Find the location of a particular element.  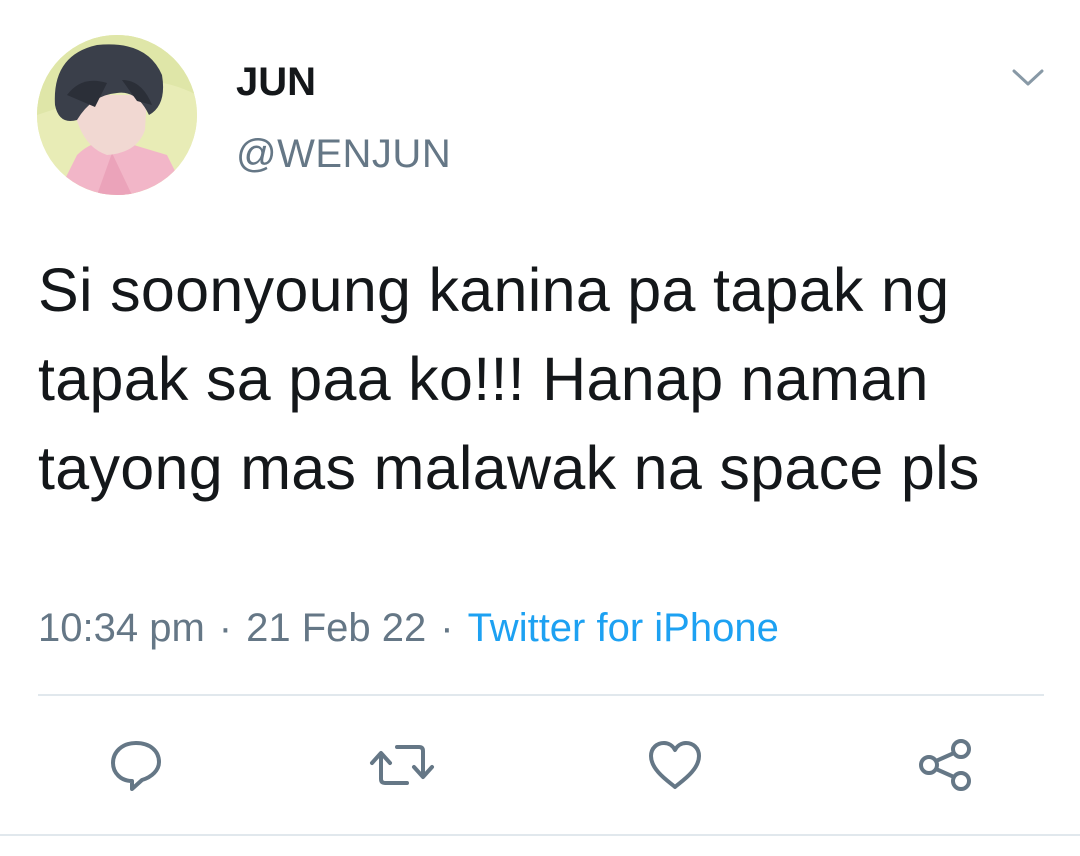

retweet-icon is located at coordinates (402, 765).